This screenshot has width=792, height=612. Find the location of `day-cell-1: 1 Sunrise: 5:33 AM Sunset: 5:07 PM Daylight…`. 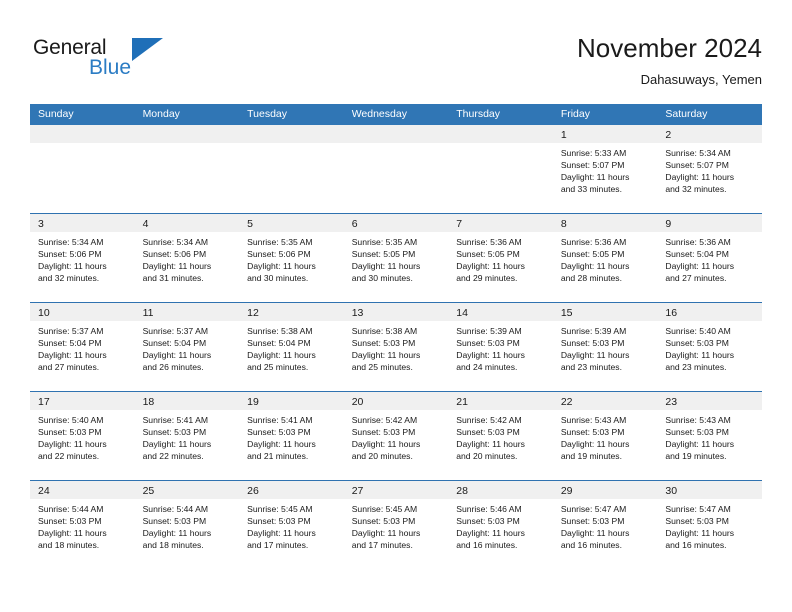

day-cell-1: 1 Sunrise: 5:33 AM Sunset: 5:07 PM Daylight… is located at coordinates (605, 169).